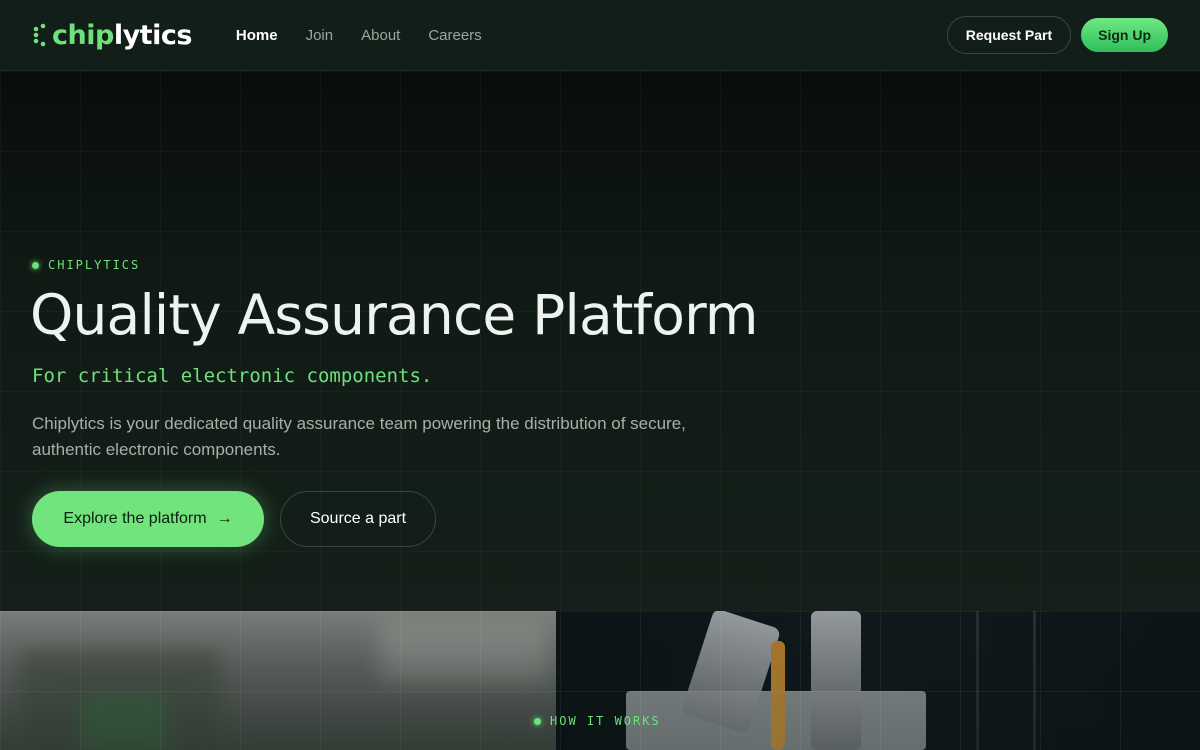  Describe the element at coordinates (1124, 35) in the screenshot. I see `sign-up-button: Sign Up` at that location.